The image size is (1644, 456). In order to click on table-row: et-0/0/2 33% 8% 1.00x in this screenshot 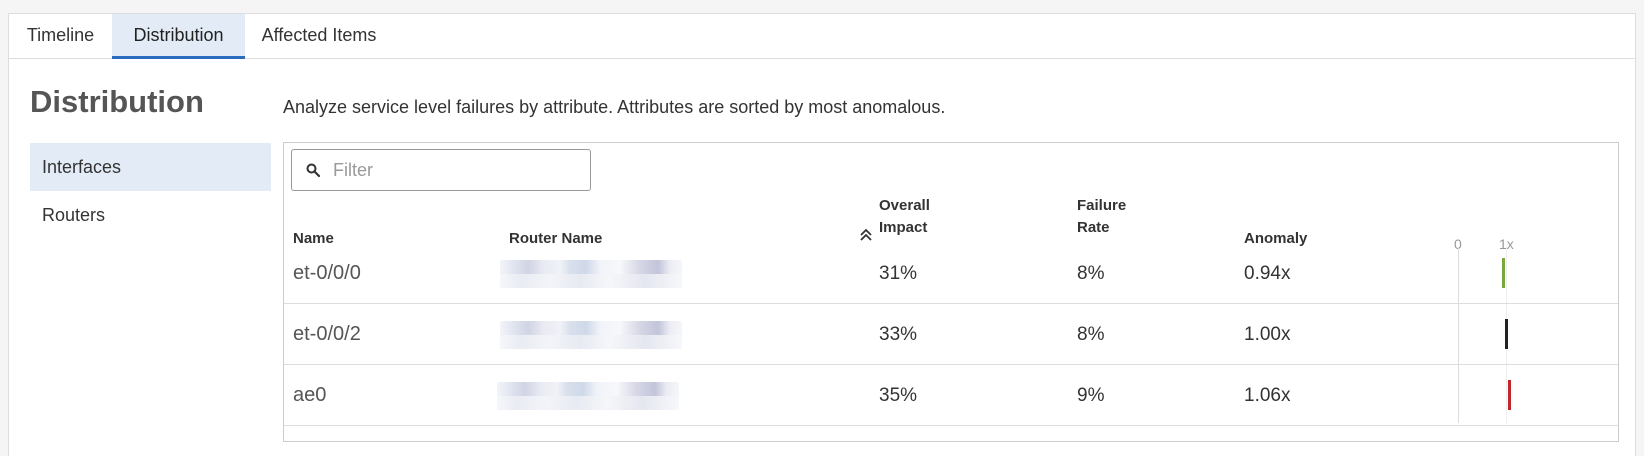, I will do `click(951, 334)`.